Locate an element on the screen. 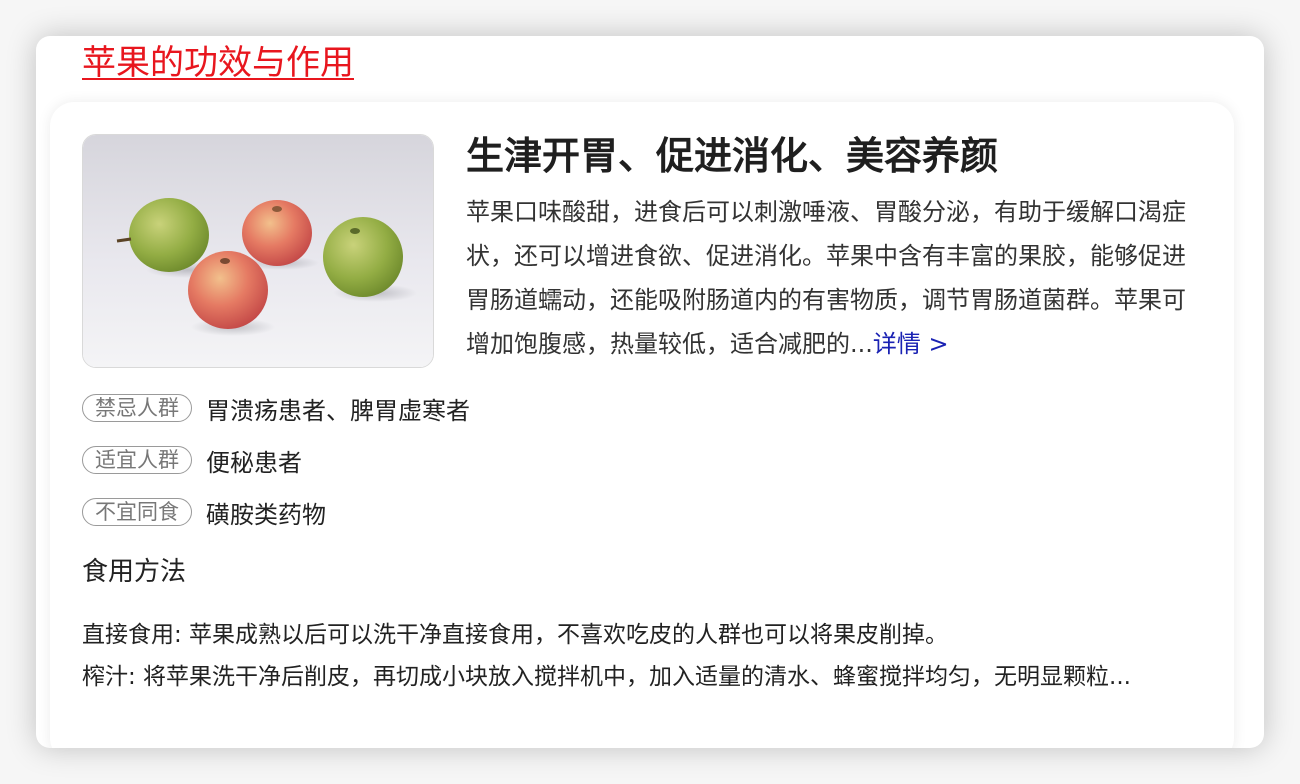 The image size is (1300, 784). tag-label-suitable: 适宜人群 is located at coordinates (137, 460).